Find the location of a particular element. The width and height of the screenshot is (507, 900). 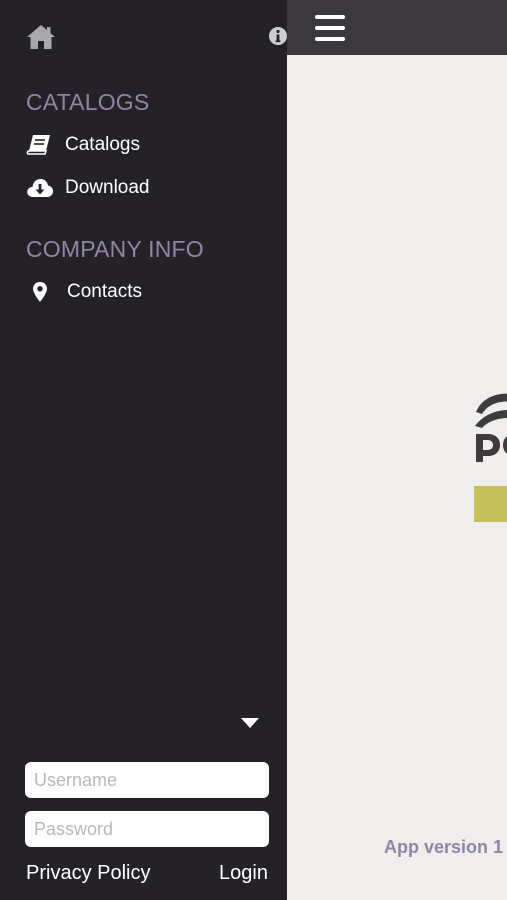

menu-button is located at coordinates (330, 28).